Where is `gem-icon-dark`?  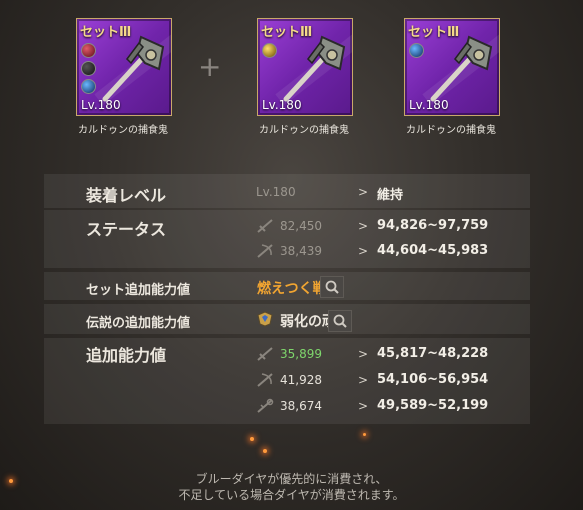
gem-icon-dark is located at coordinates (88, 68).